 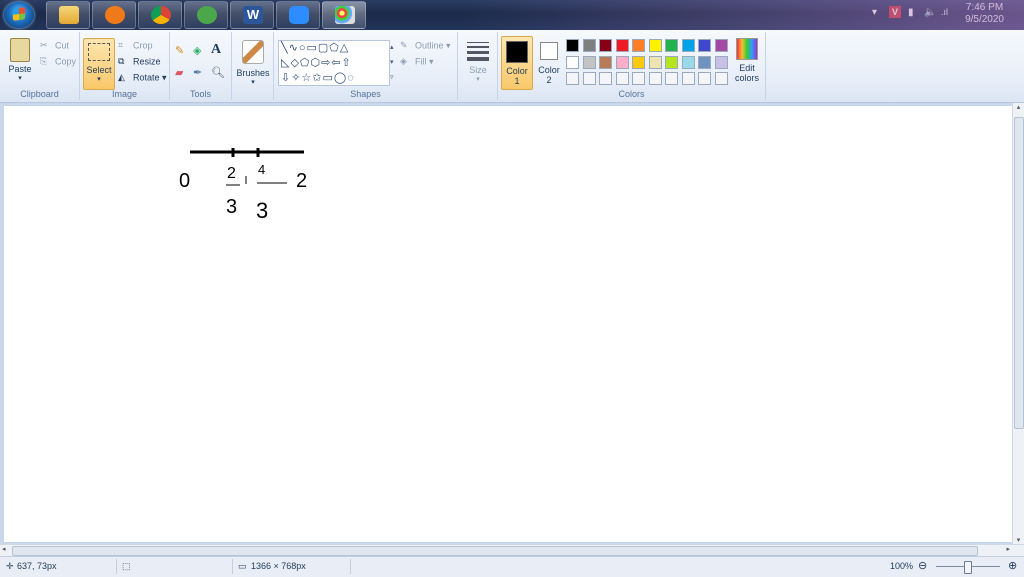 What do you see at coordinates (20, 50) in the screenshot?
I see `paste-icon` at bounding box center [20, 50].